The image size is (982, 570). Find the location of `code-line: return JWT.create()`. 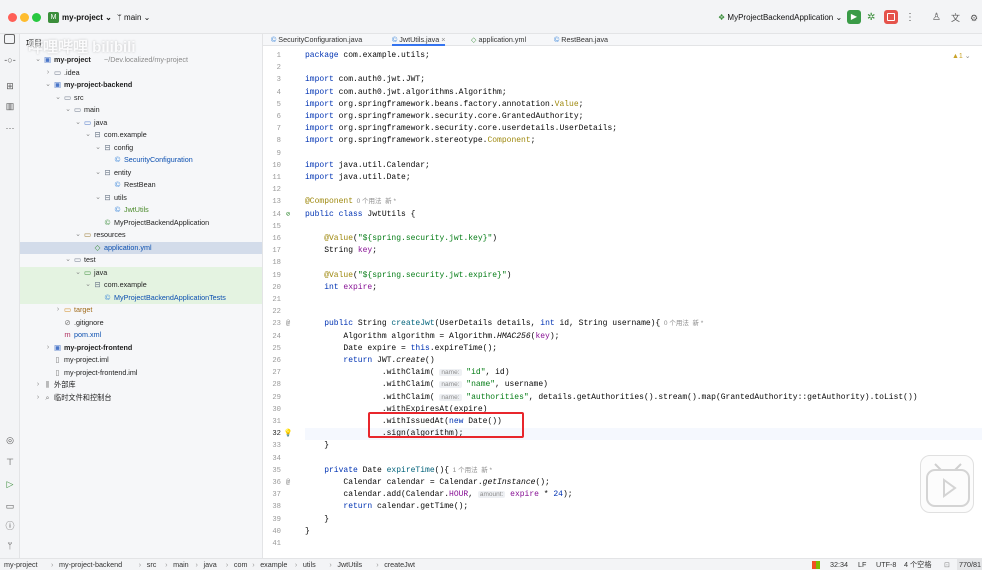

code-line: return JWT.create() is located at coordinates (643, 361).